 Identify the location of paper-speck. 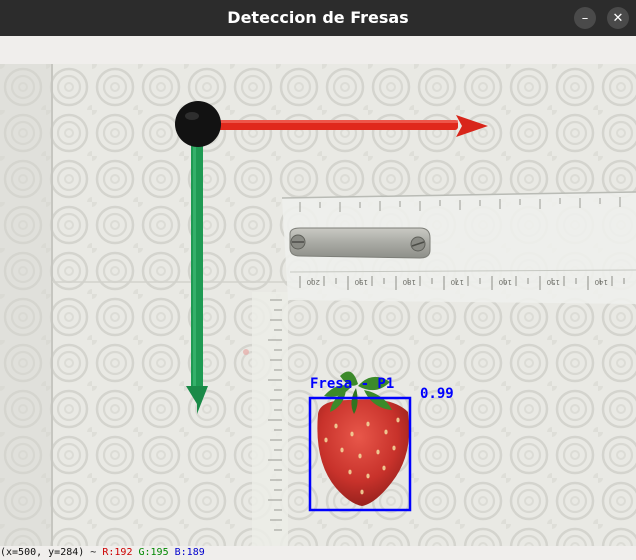
(246, 352).